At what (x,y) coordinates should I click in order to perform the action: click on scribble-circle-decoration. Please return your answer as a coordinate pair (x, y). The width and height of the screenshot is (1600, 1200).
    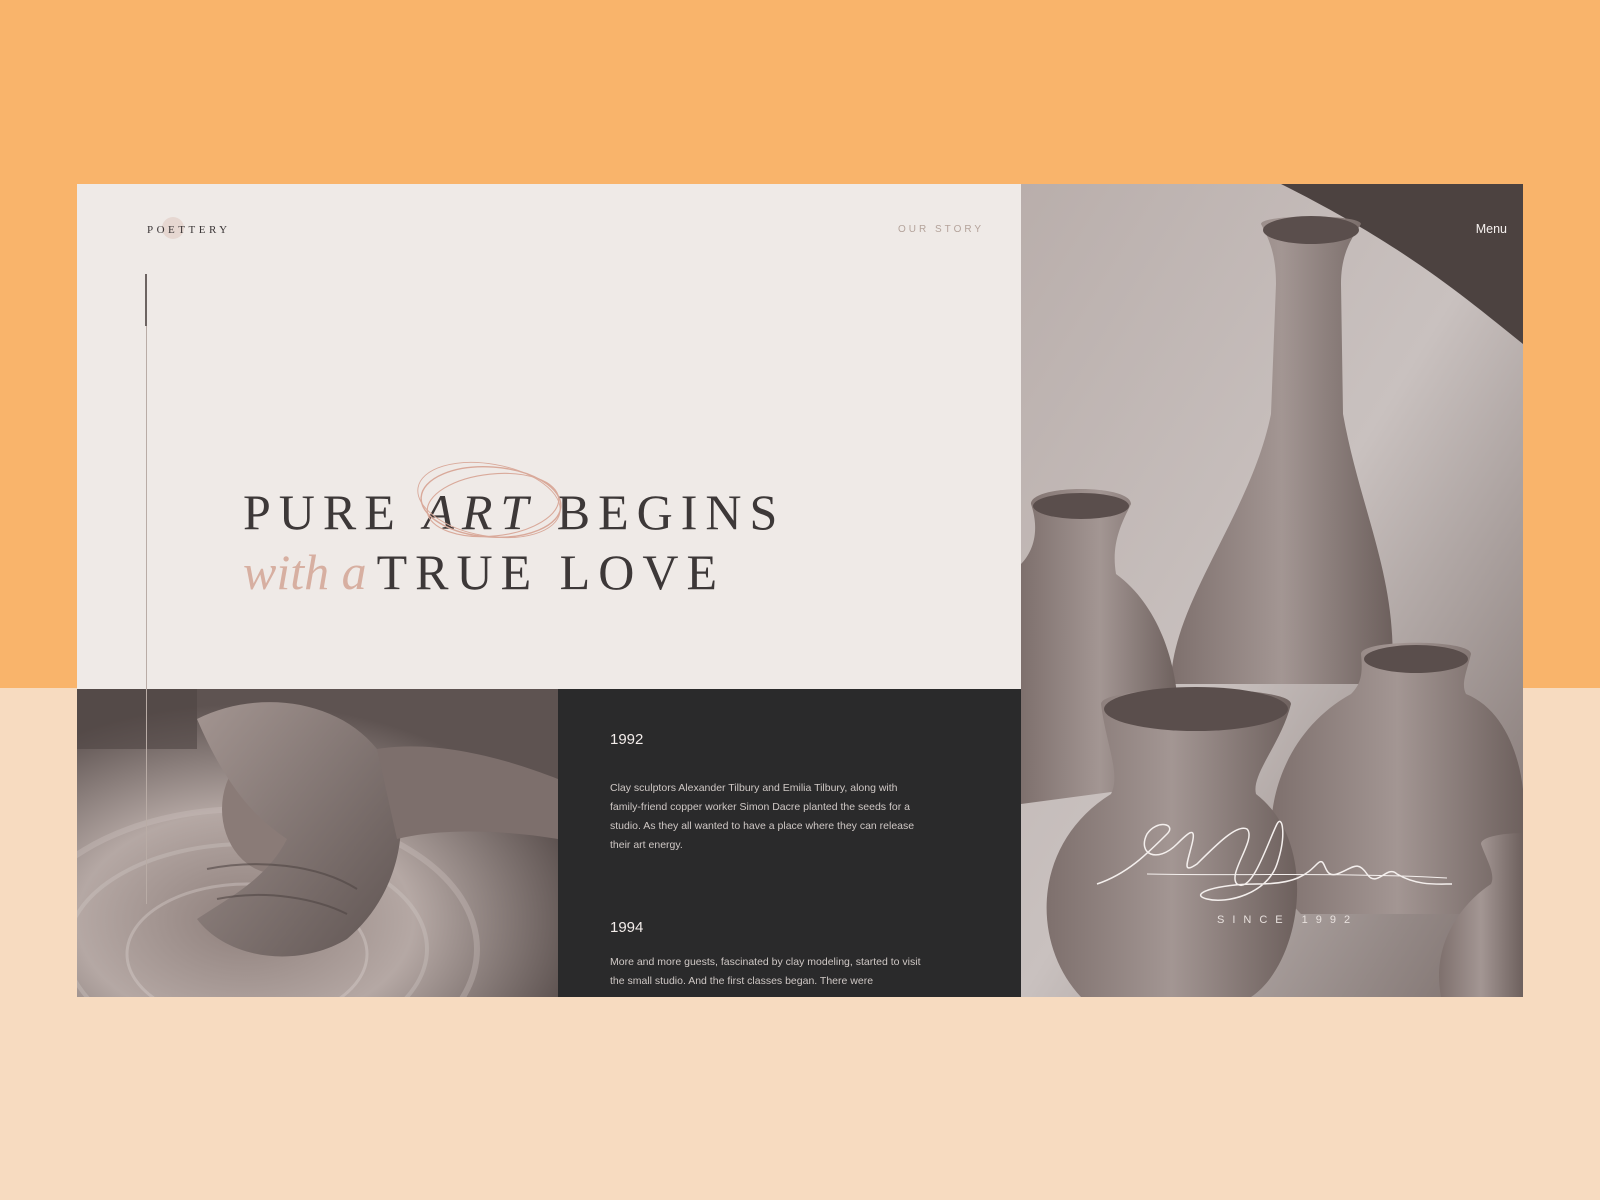
    Looking at the image, I should click on (489, 500).